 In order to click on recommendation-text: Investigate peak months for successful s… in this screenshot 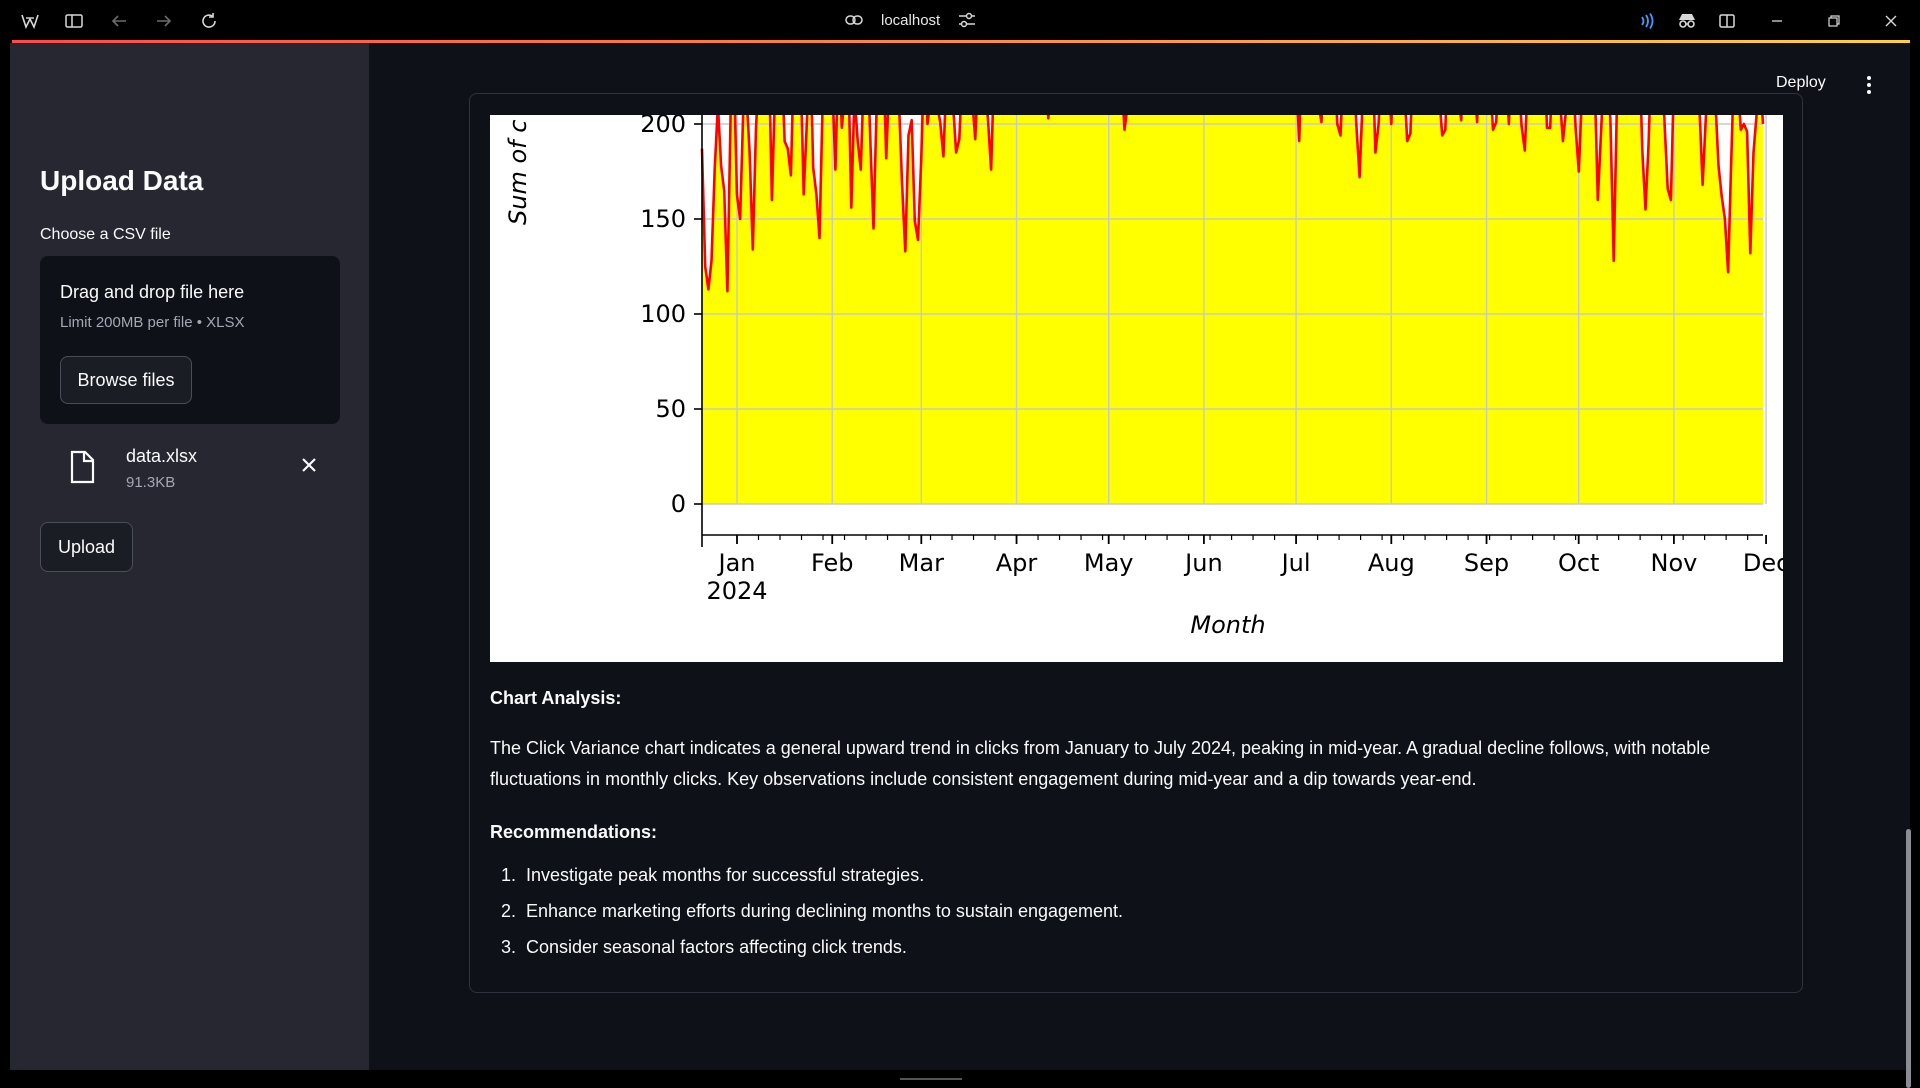, I will do `click(725, 875)`.